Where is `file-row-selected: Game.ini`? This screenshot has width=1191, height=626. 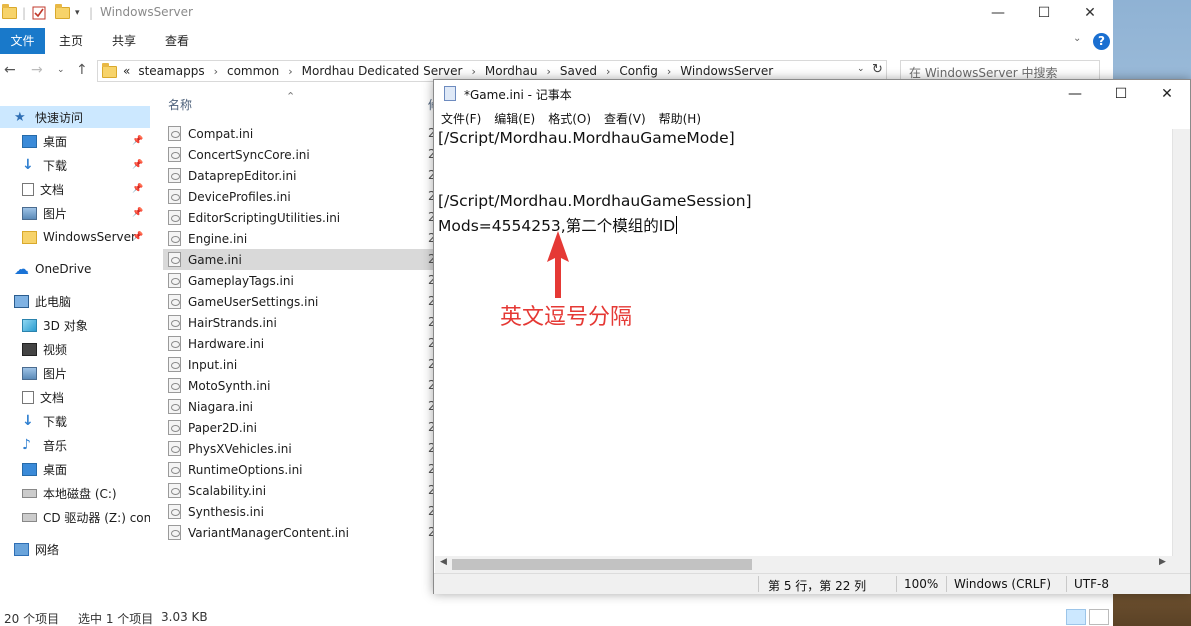
file-row-selected: Game.ini is located at coordinates (298, 259).